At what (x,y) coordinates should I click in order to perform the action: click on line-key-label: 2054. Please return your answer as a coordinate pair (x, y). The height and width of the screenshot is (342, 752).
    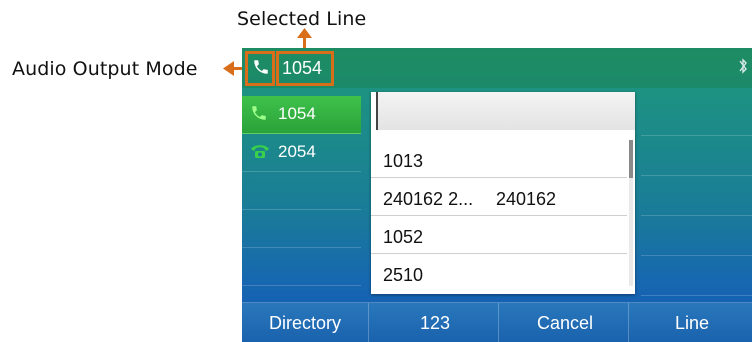
    Looking at the image, I should click on (297, 151).